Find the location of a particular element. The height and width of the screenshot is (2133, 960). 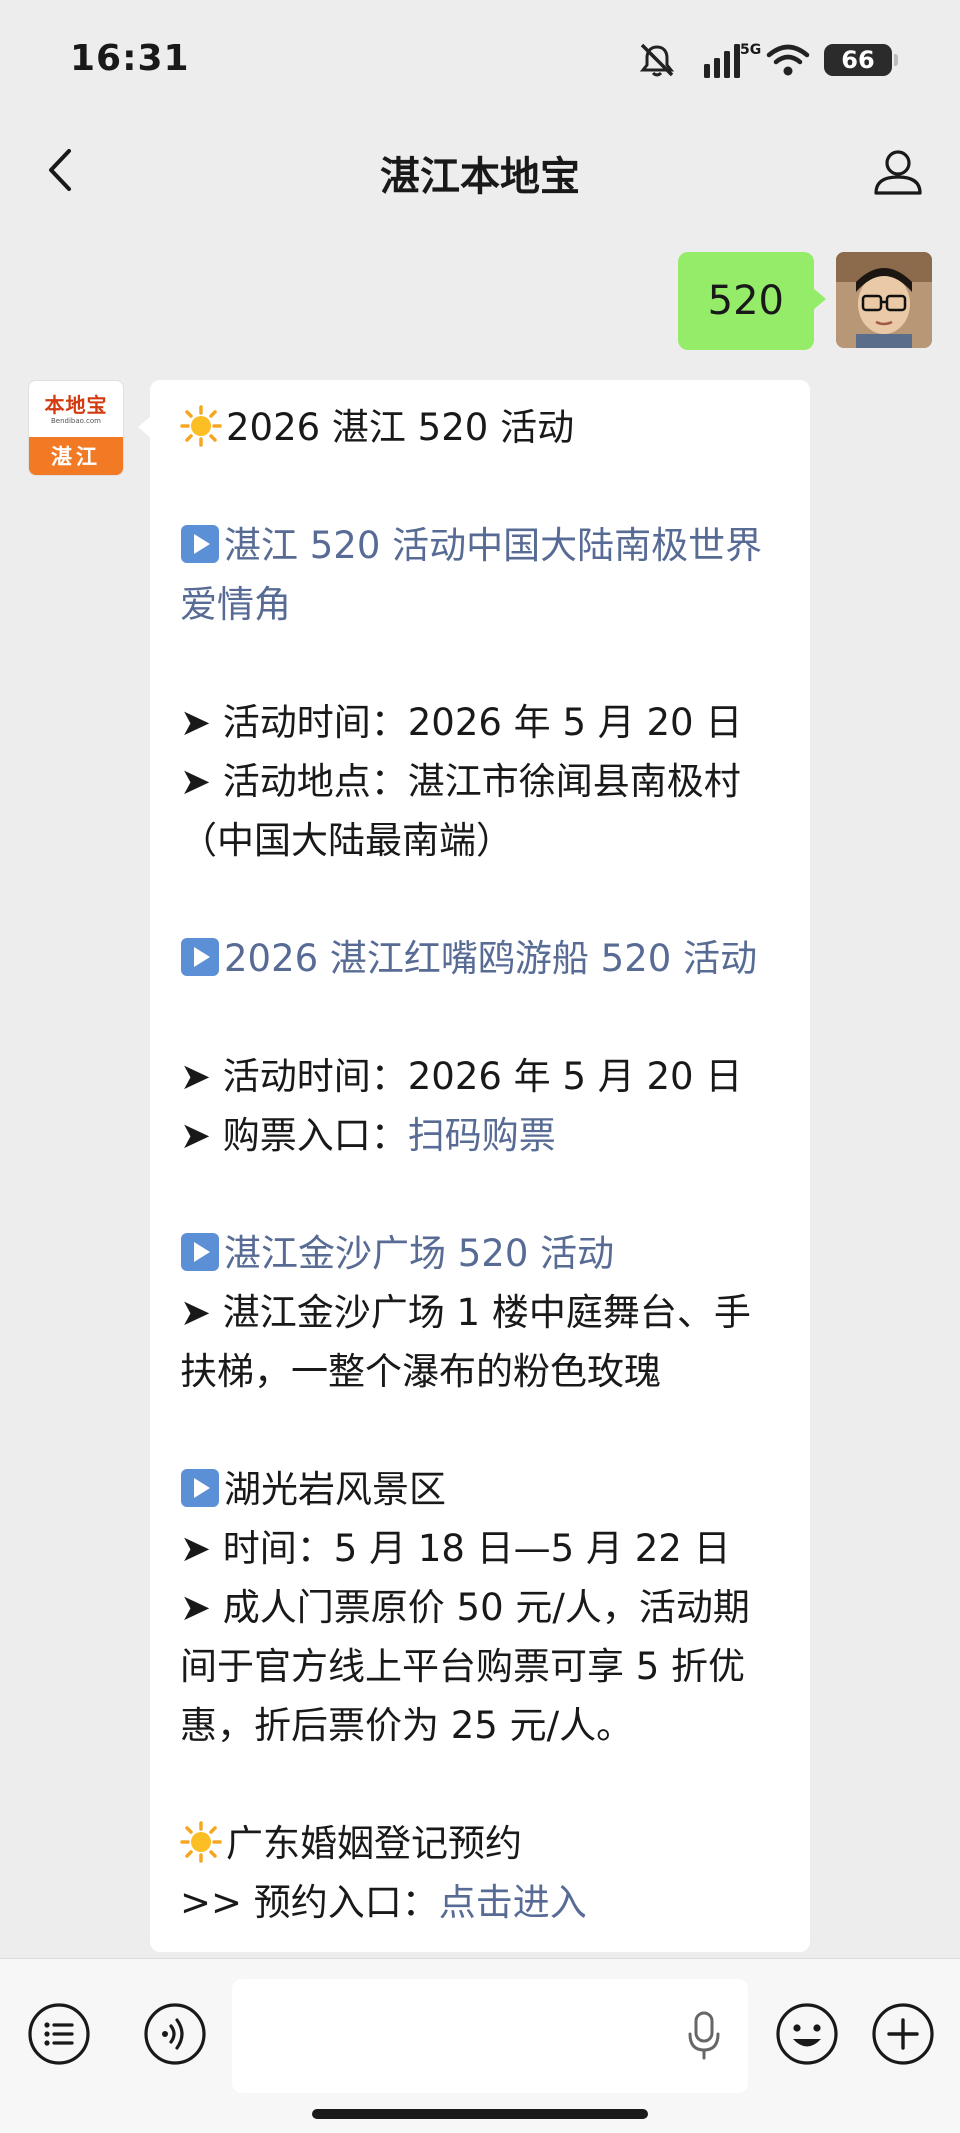

user-avatar-image is located at coordinates (884, 300).